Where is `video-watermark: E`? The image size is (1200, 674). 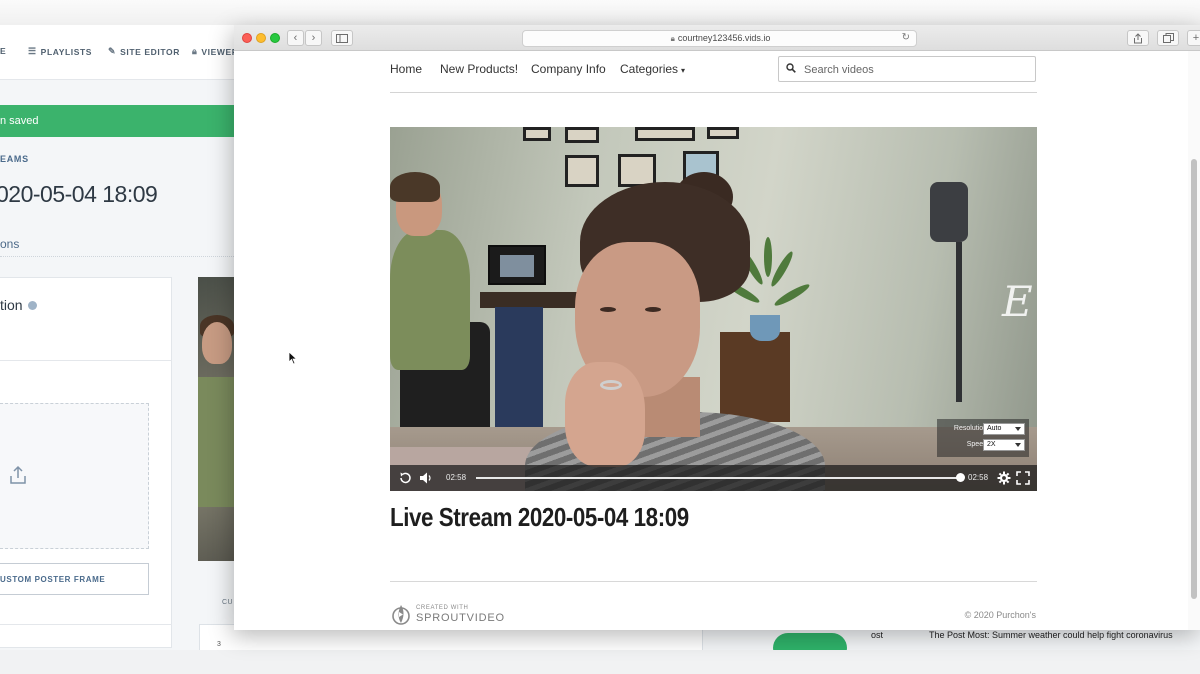 video-watermark: E is located at coordinates (1017, 301).